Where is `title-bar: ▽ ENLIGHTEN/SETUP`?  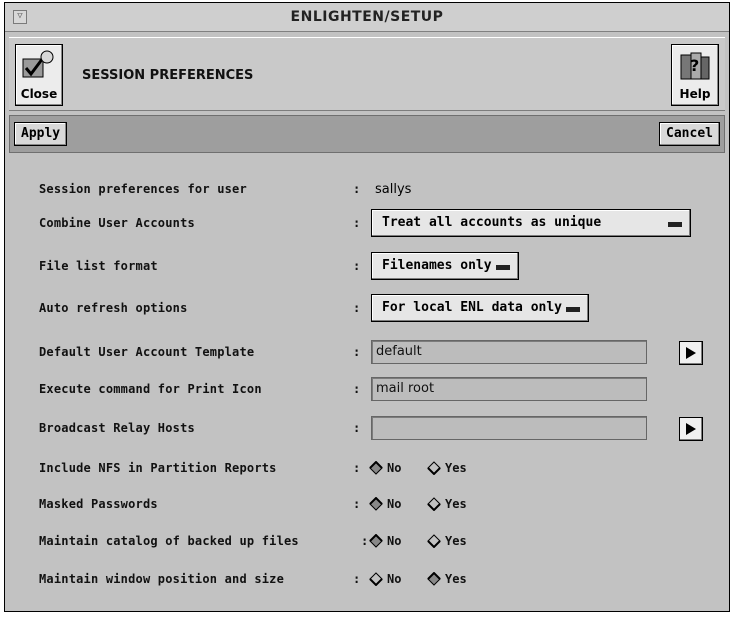 title-bar: ▽ ENLIGHTEN/SETUP is located at coordinates (367, 17).